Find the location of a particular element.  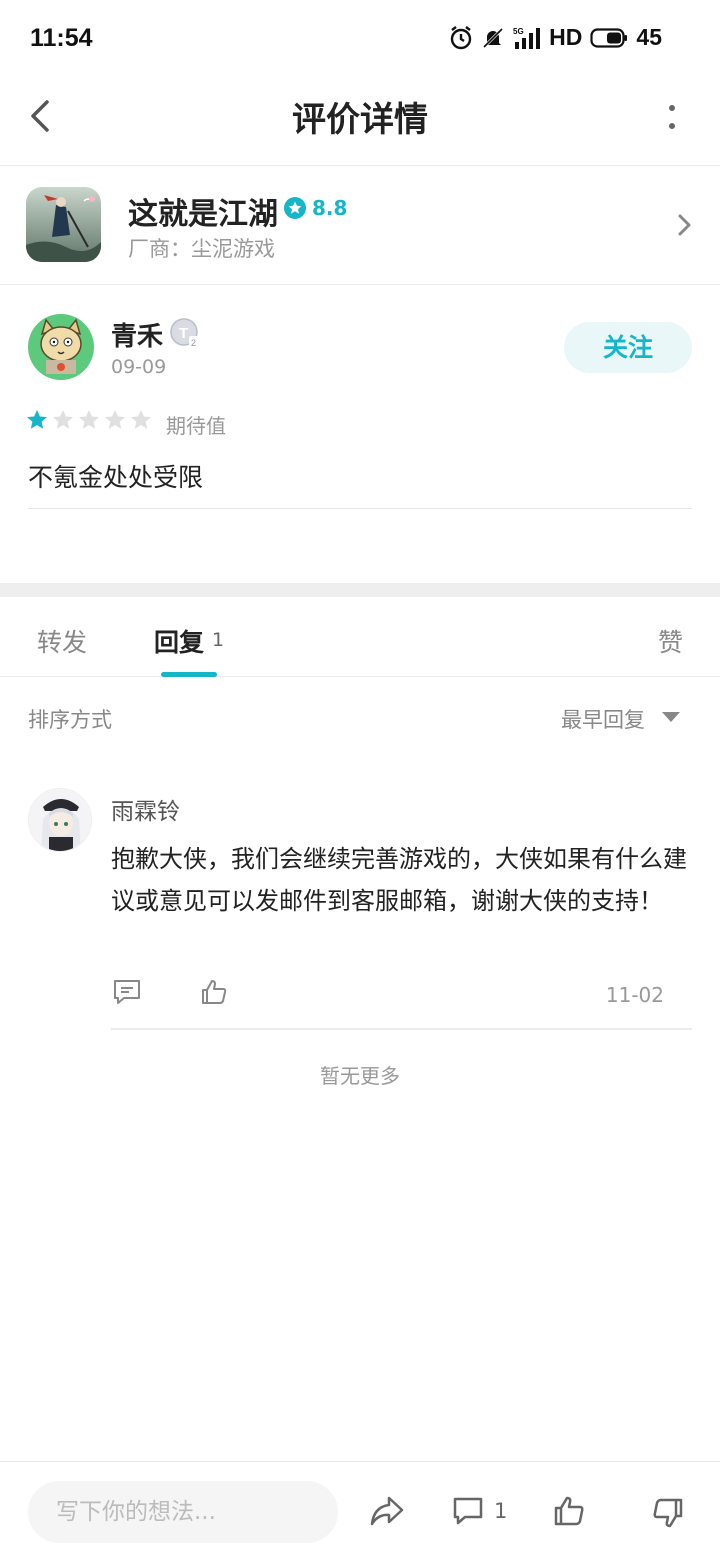

game-card: 这就是江湖 8.8 厂商：尘泥游戏 is located at coordinates (360, 226).